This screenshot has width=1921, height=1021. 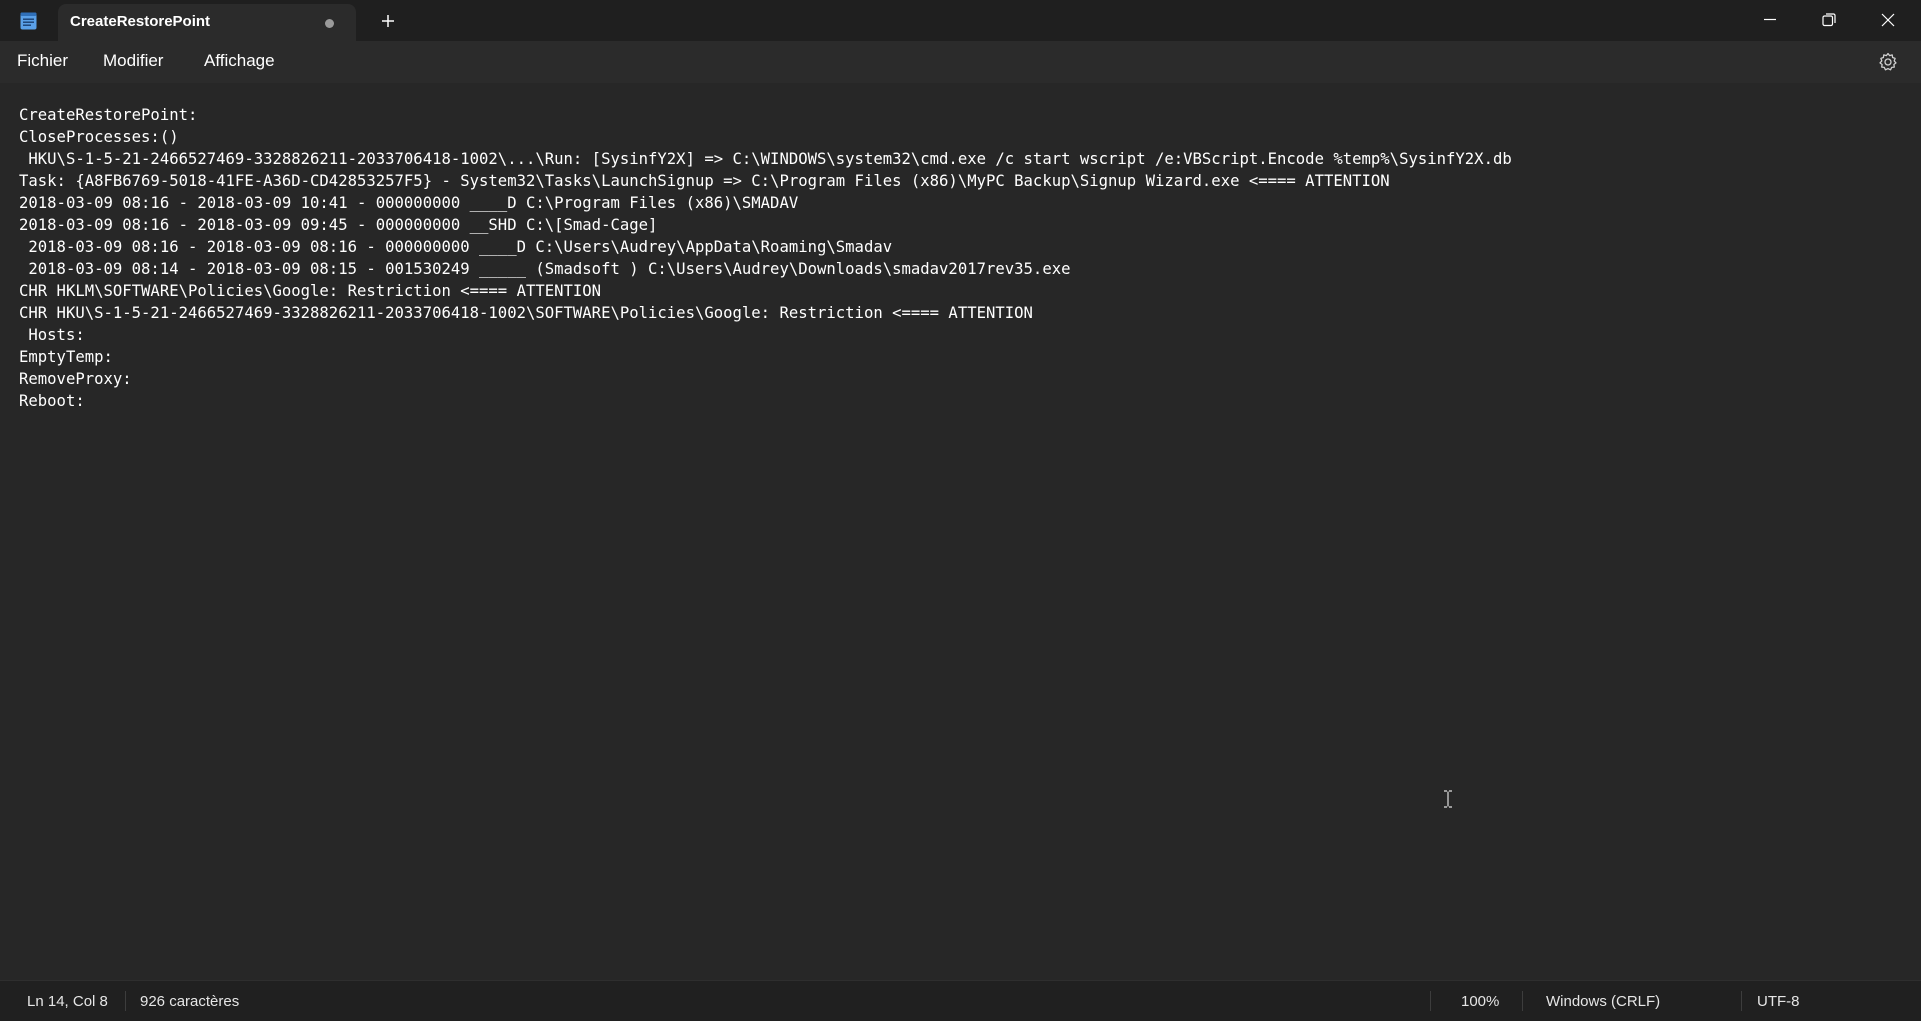 What do you see at coordinates (1480, 1001) in the screenshot?
I see `zoom-level: 100%` at bounding box center [1480, 1001].